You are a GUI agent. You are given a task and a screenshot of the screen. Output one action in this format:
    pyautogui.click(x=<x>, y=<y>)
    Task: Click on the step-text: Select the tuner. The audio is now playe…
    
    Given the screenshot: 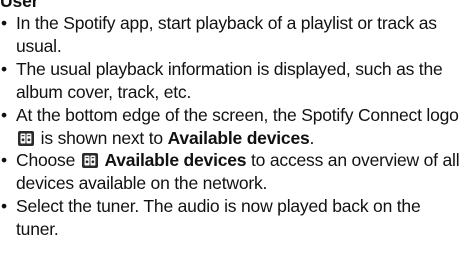 What is the action you would take?
    pyautogui.click(x=218, y=218)
    